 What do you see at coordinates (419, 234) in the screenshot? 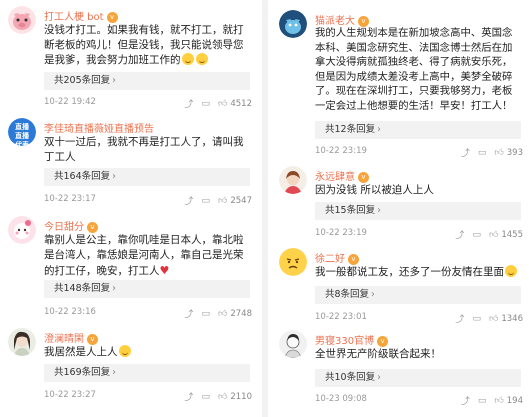
I see `comment-meta: 10-22 23:19 ⤴ ▭ 👍︎ 1455` at bounding box center [419, 234].